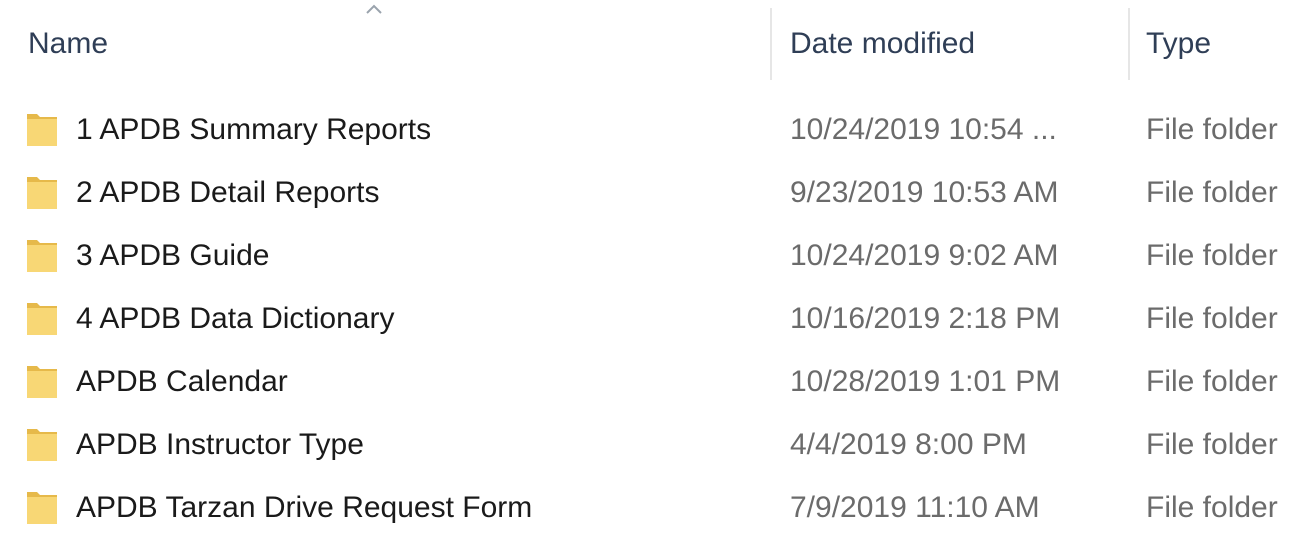 This screenshot has height=539, width=1310. What do you see at coordinates (173, 255) in the screenshot?
I see `file-name: 3 APDB Guide` at bounding box center [173, 255].